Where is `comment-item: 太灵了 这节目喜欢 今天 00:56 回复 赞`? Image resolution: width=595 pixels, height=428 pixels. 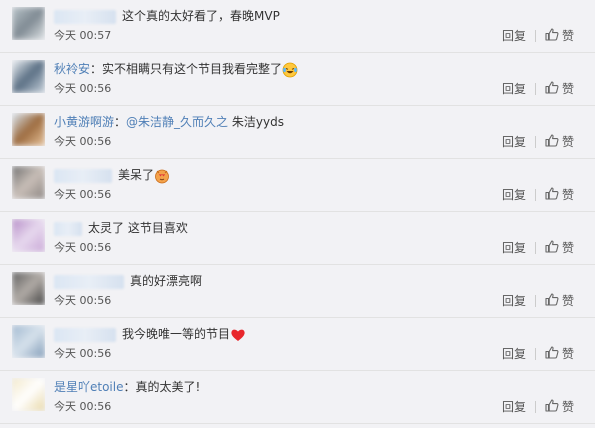
comment-item: 太灵了 这节目喜欢 今天 00:56 回复 赞 is located at coordinates (297, 238).